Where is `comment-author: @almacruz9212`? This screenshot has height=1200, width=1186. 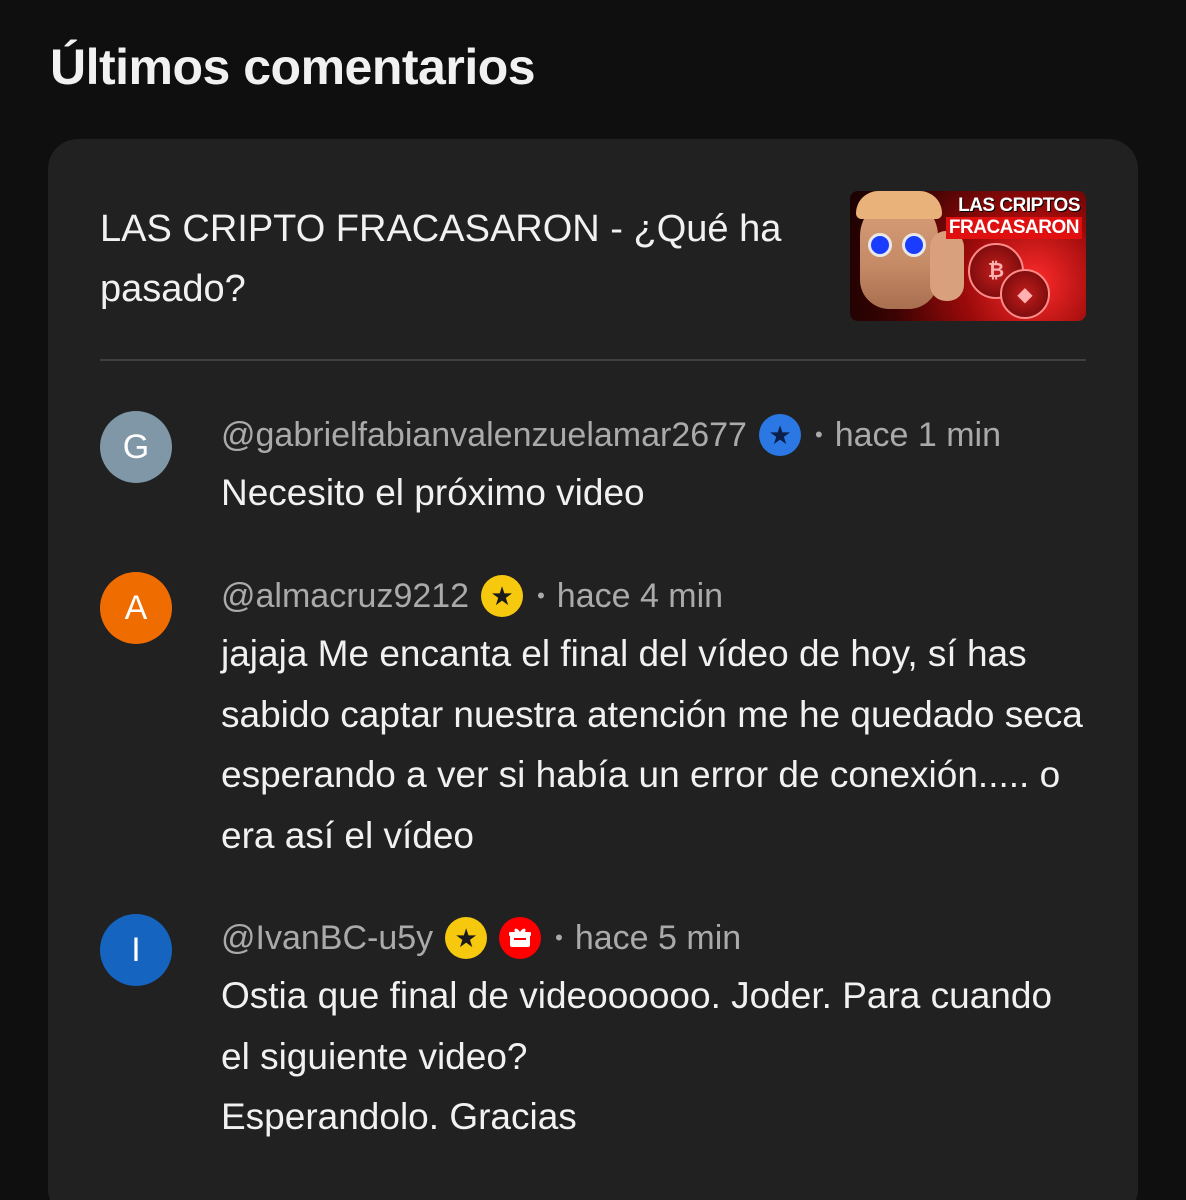
comment-author: @almacruz9212 is located at coordinates (345, 596).